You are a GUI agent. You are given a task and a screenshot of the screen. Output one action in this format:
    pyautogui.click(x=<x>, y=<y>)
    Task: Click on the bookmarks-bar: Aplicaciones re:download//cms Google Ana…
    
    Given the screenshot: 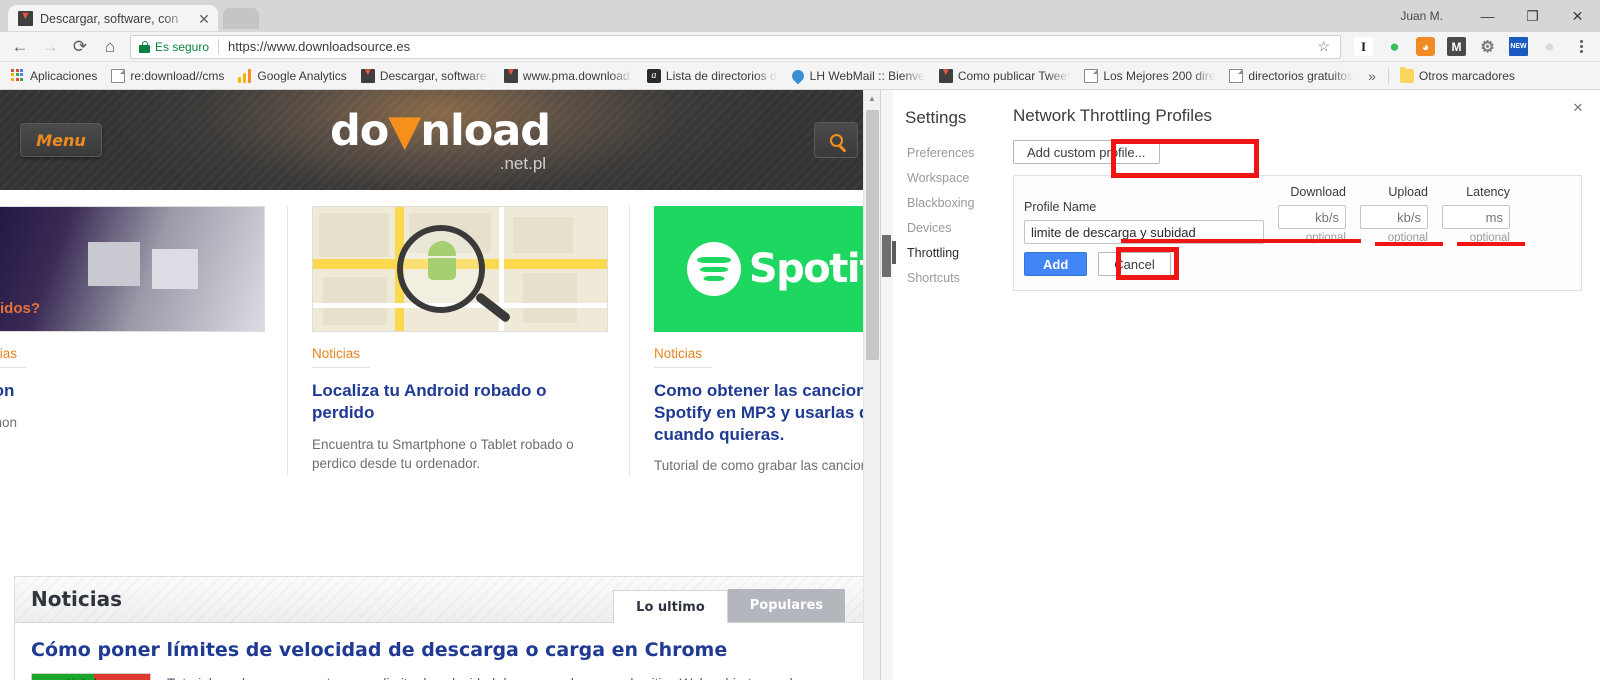 What is the action you would take?
    pyautogui.click(x=800, y=76)
    